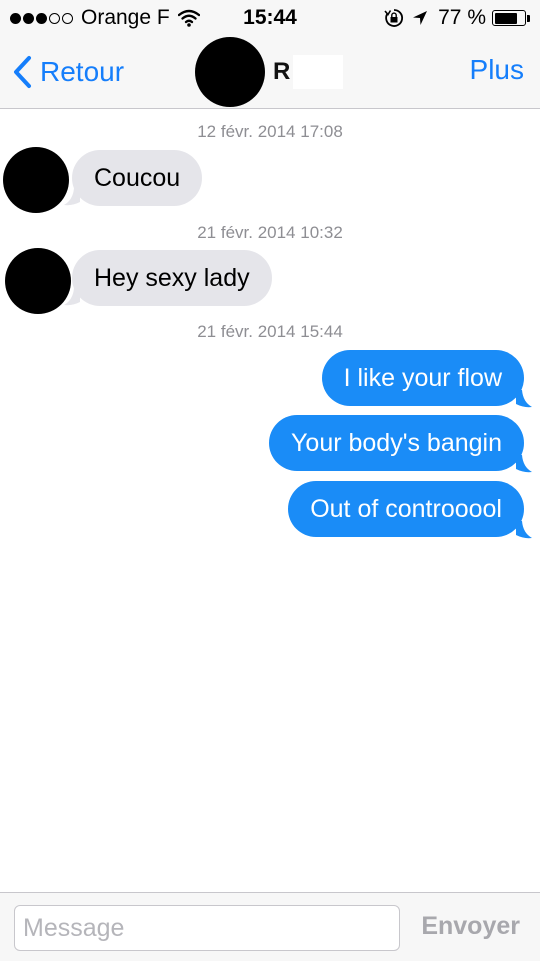 The width and height of the screenshot is (540, 961). Describe the element at coordinates (406, 509) in the screenshot. I see `outgoing-message-bubble: Out of controoool` at that location.